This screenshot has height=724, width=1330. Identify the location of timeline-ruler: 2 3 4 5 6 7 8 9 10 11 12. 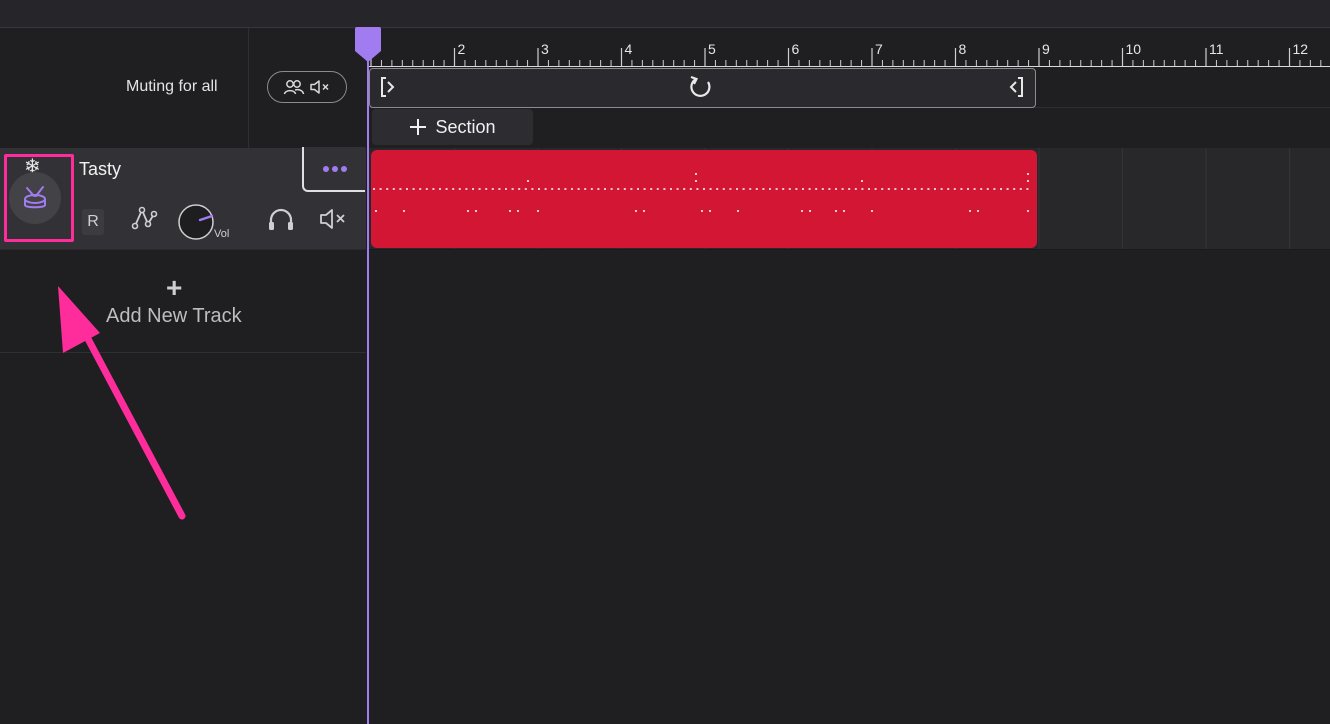
(849, 47).